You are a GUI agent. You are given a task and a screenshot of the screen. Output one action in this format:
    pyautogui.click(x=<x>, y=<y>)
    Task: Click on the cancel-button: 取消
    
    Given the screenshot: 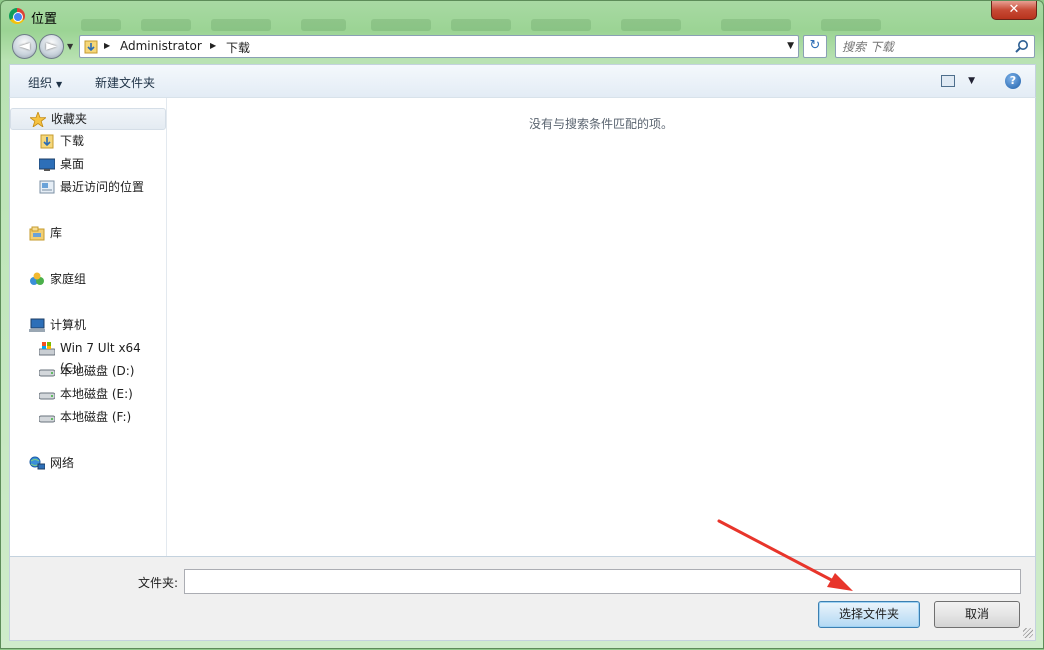 What is the action you would take?
    pyautogui.click(x=977, y=614)
    